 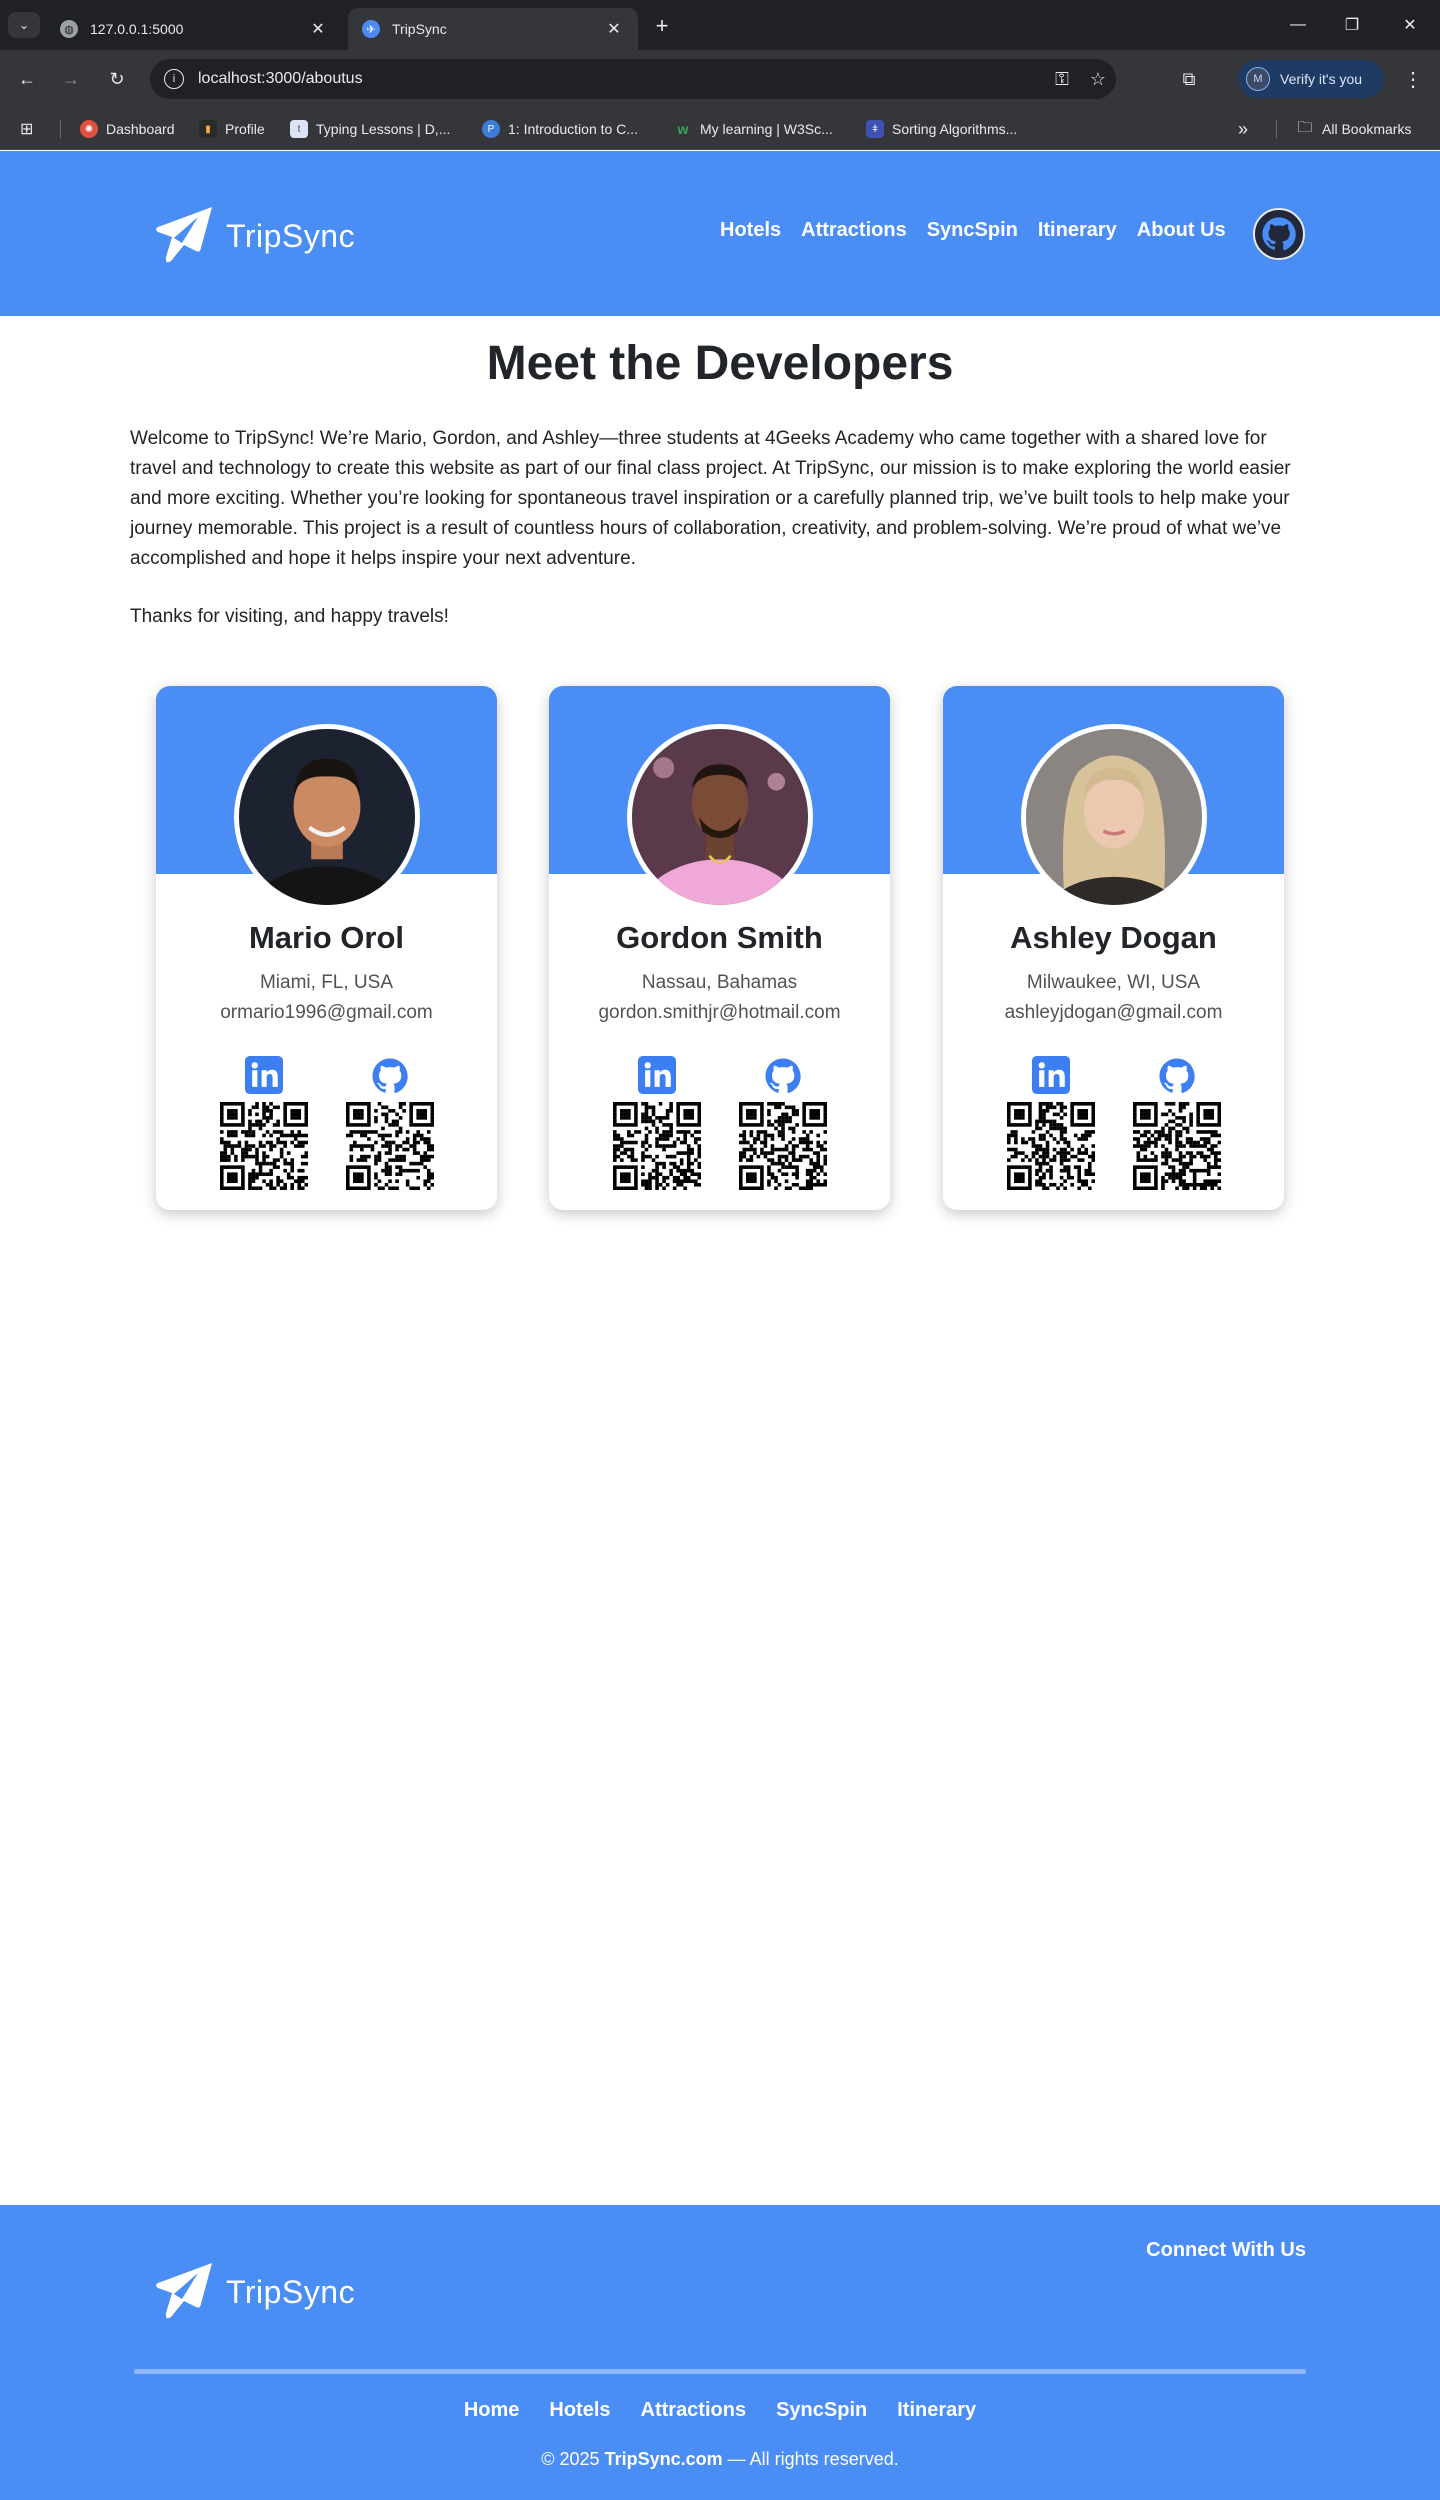 What do you see at coordinates (972, 230) in the screenshot?
I see `nav-syncspin: SyncSpin` at bounding box center [972, 230].